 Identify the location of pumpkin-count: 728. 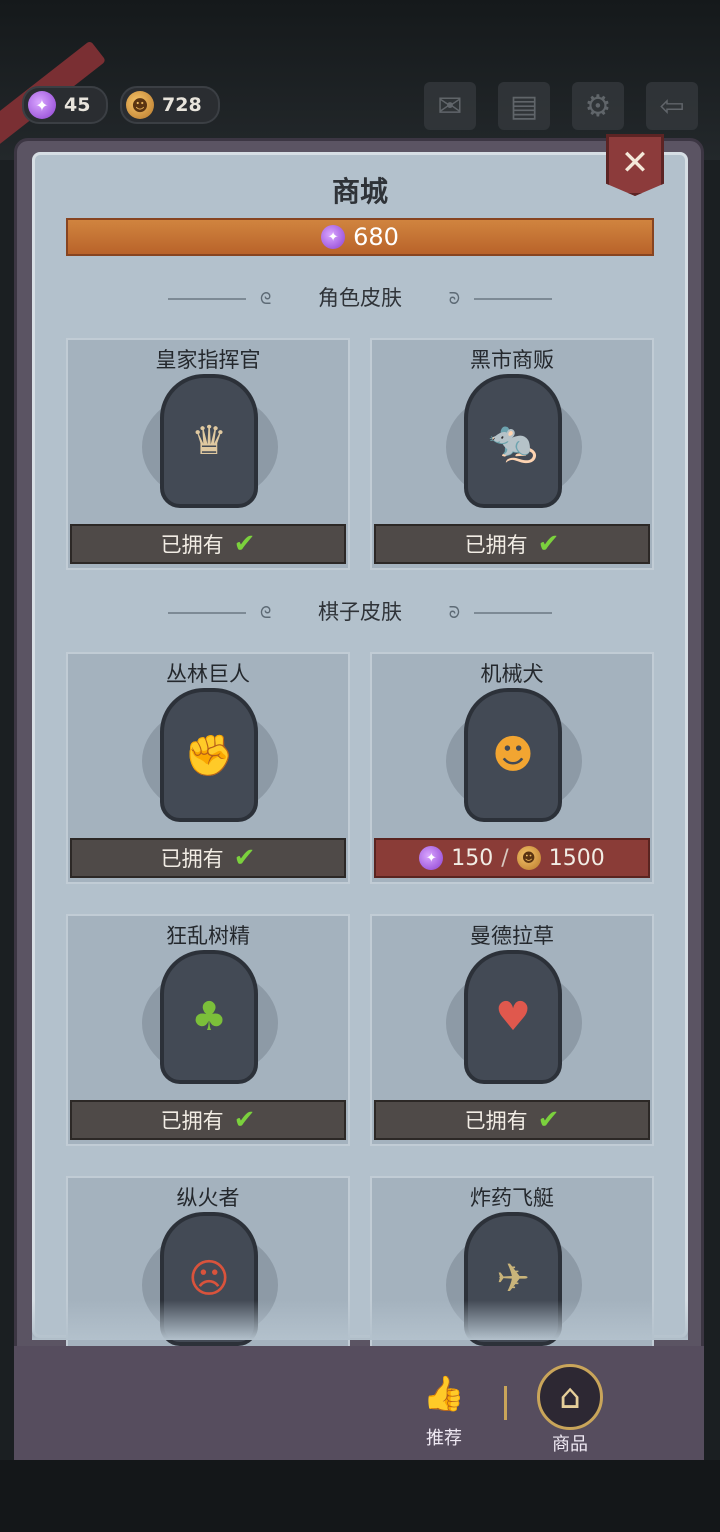
(182, 105).